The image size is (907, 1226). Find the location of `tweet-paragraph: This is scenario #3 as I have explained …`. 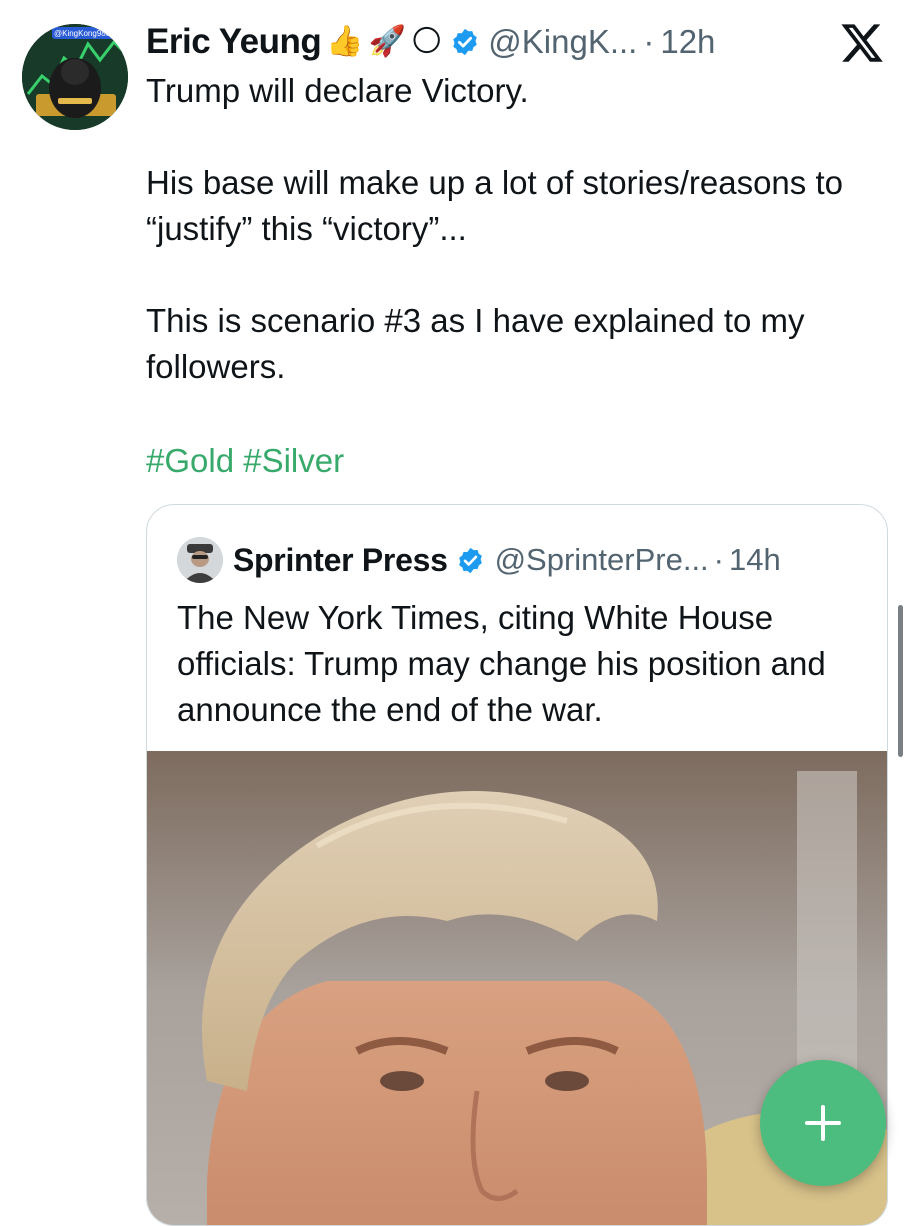

tweet-paragraph: This is scenario #3 as I have explained … is located at coordinates (475, 343).